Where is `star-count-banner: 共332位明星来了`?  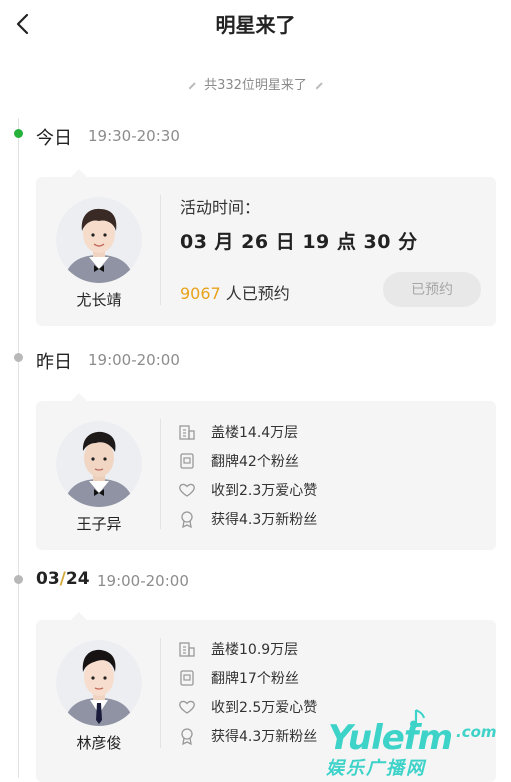 star-count-banner: 共332位明星来了 is located at coordinates (255, 84).